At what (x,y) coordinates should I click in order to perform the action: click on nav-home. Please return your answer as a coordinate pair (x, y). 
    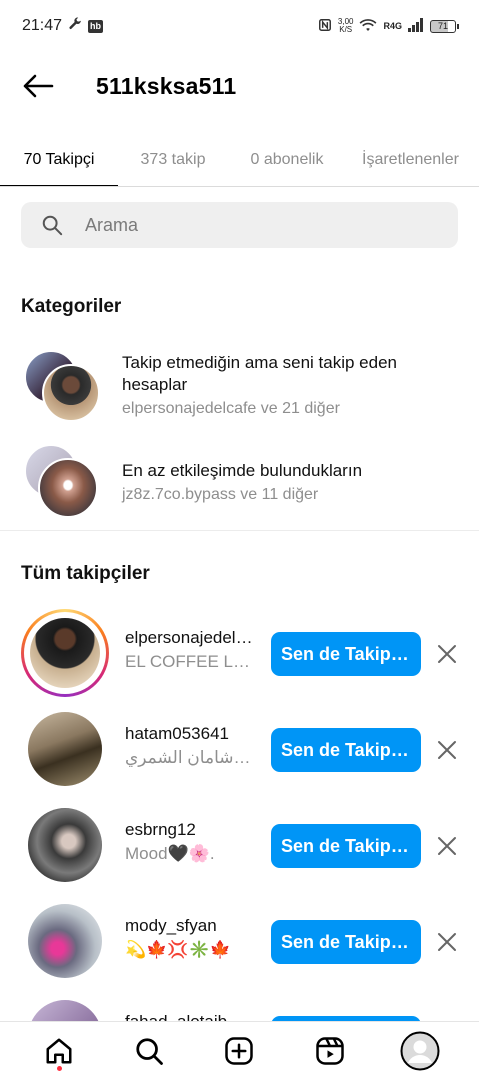
    Looking at the image, I should click on (59, 1051).